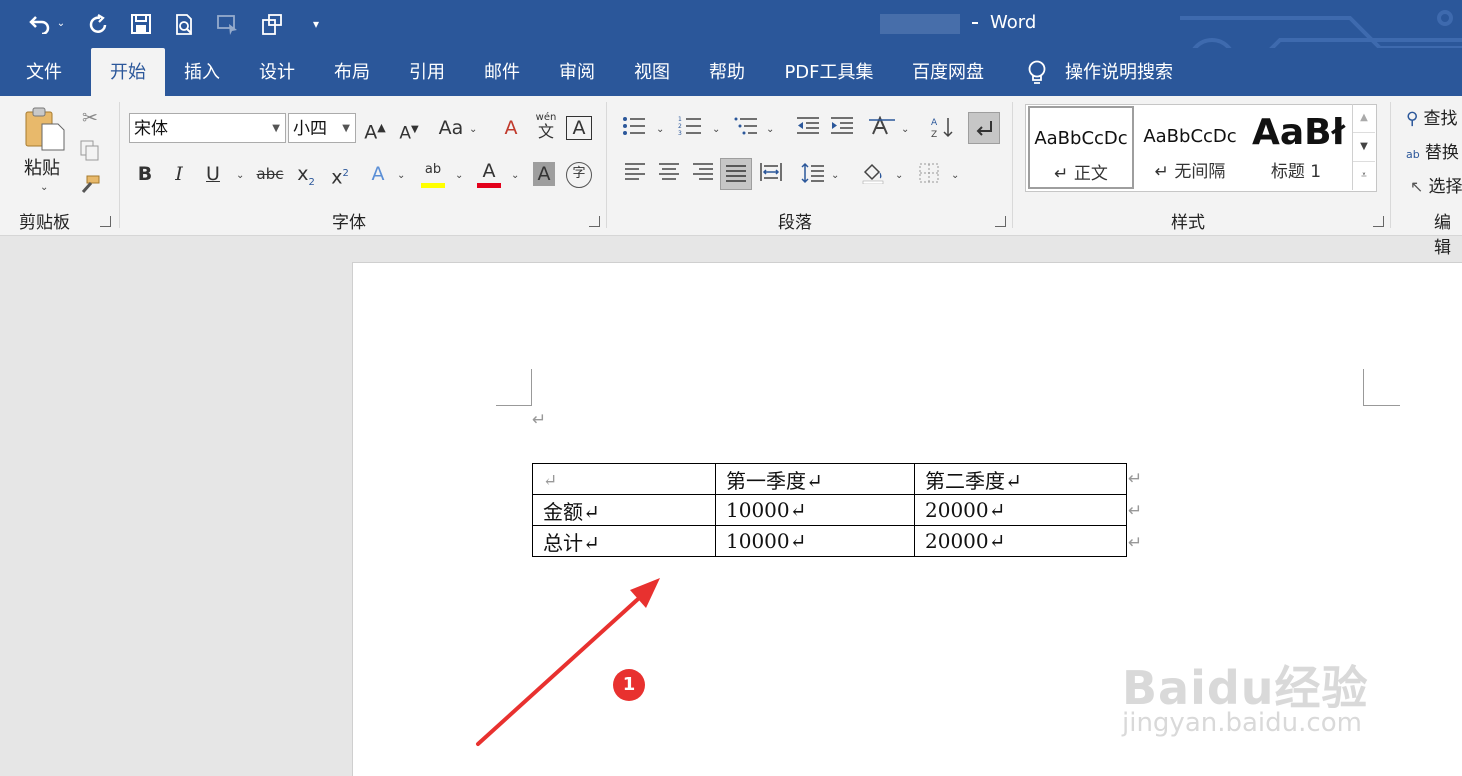 The width and height of the screenshot is (1462, 776). What do you see at coordinates (409, 132) in the screenshot?
I see `shrink-font-icon: A▼` at bounding box center [409, 132].